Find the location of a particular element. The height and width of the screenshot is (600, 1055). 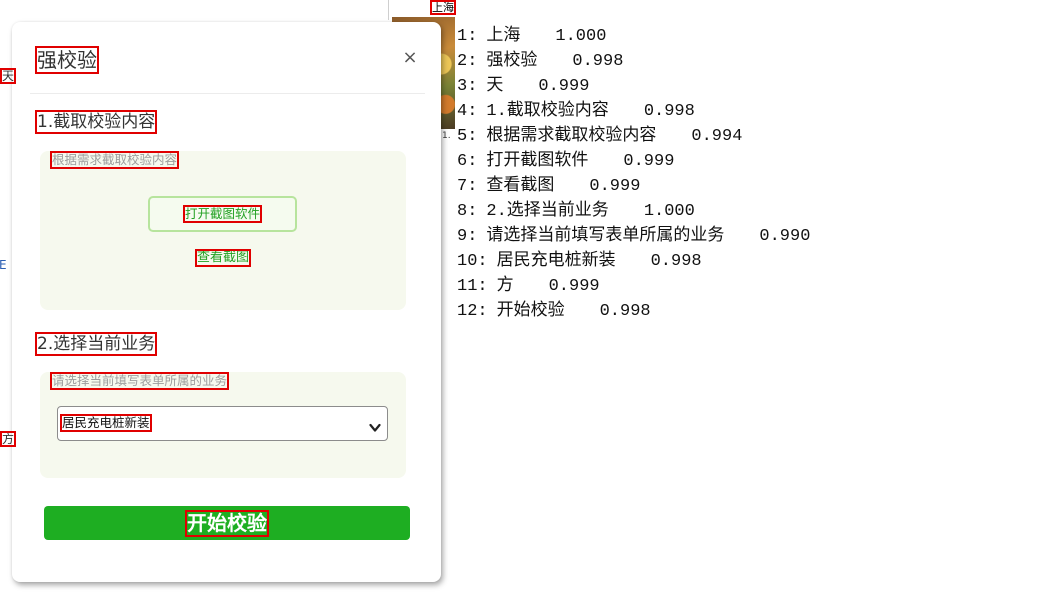

ocr-result-text: 打开截图软件 is located at coordinates (537, 161).